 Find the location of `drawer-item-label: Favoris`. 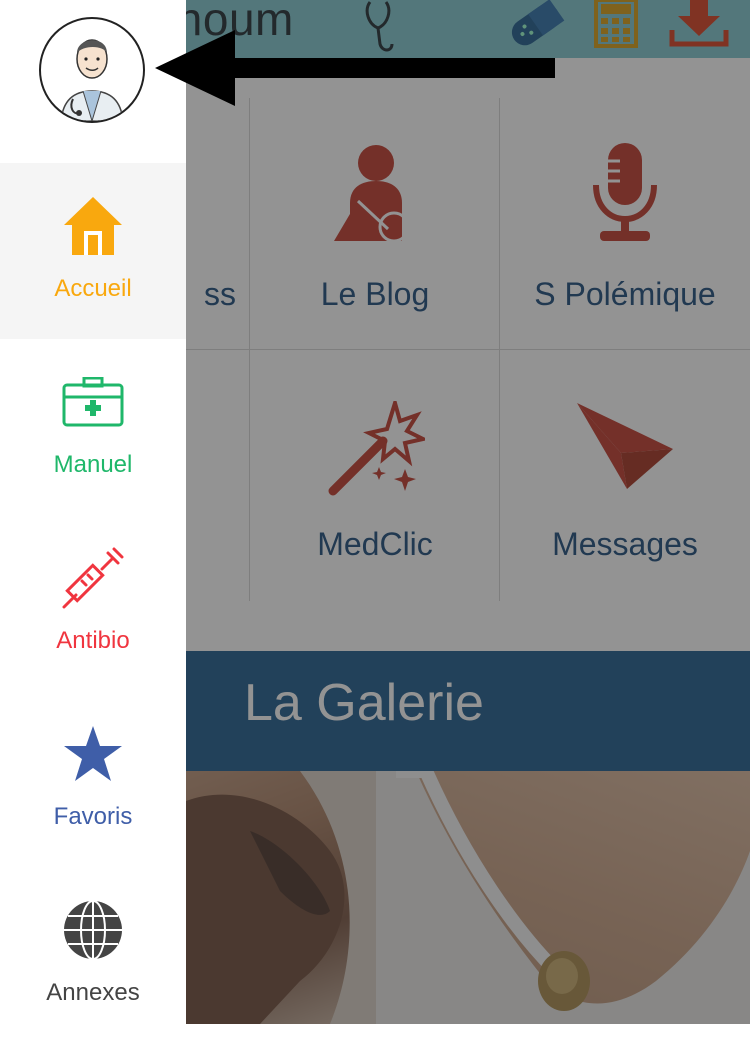

drawer-item-label: Favoris is located at coordinates (93, 816).